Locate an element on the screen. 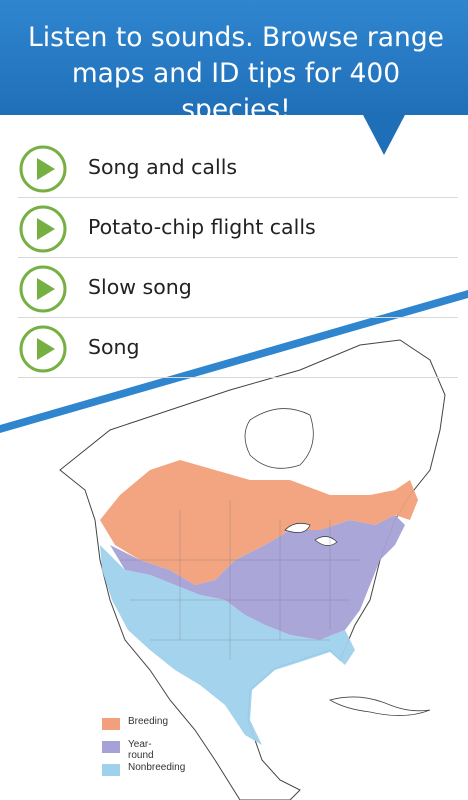 Image resolution: width=468 pixels, height=800 pixels. legend-label: Breeding is located at coordinates (148, 721).